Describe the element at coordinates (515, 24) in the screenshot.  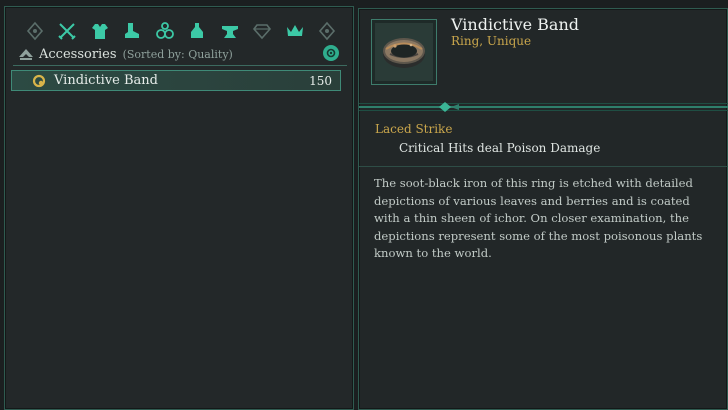
I see `item-title: Vindictive Band` at that location.